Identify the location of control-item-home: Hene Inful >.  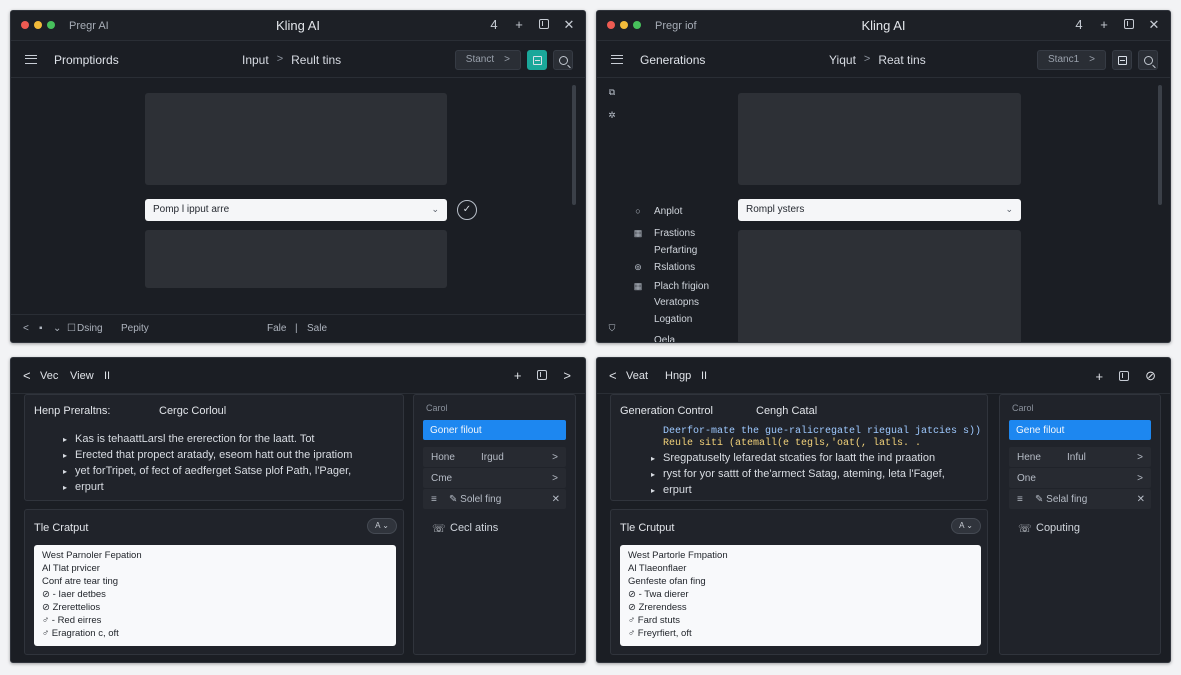
(1080, 457).